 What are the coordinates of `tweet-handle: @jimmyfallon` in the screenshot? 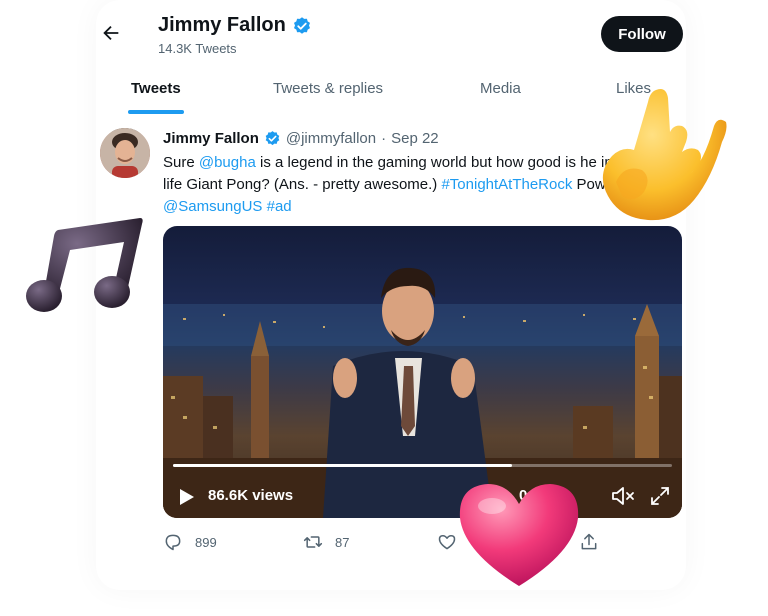 It's located at (331, 138).